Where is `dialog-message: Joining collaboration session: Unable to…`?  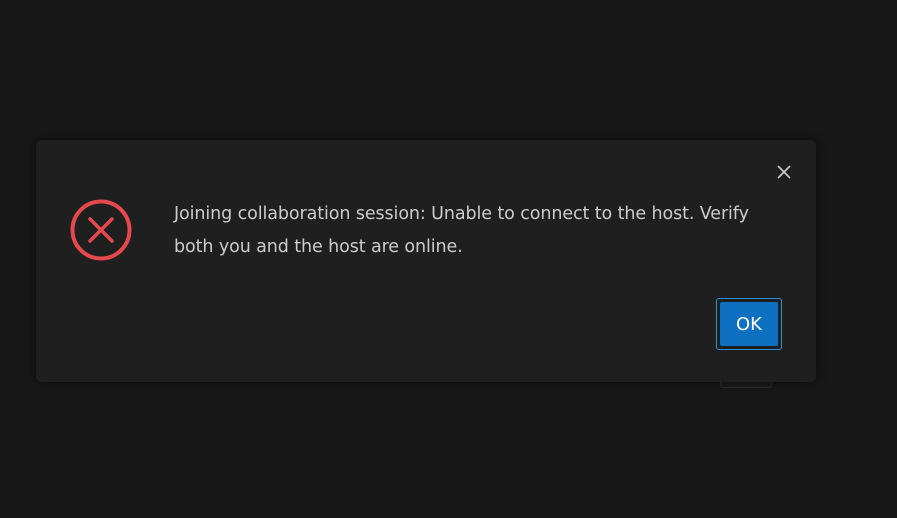 dialog-message: Joining collaboration session: Unable to… is located at coordinates (461, 230).